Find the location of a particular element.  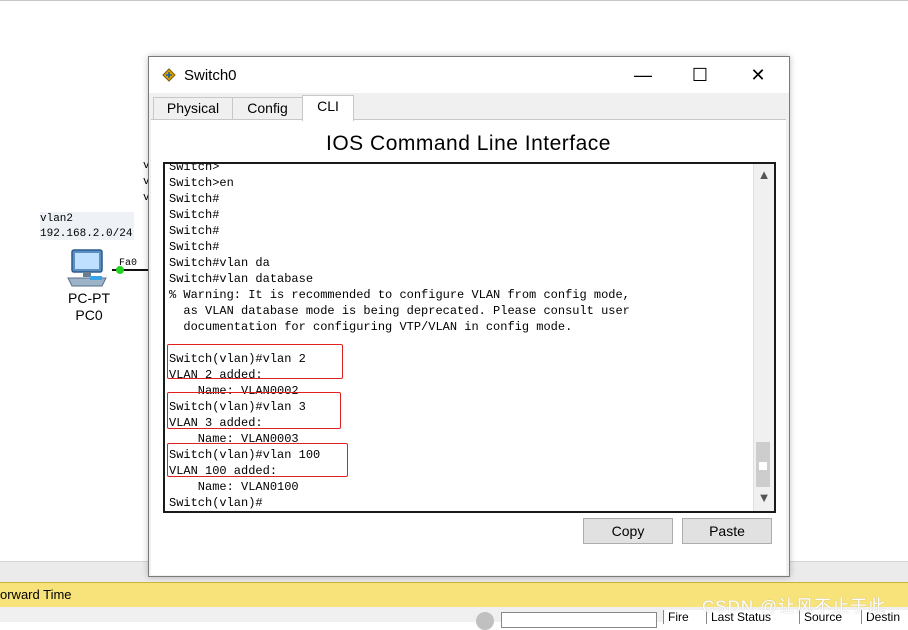

port-label: Fa0 is located at coordinates (128, 263).